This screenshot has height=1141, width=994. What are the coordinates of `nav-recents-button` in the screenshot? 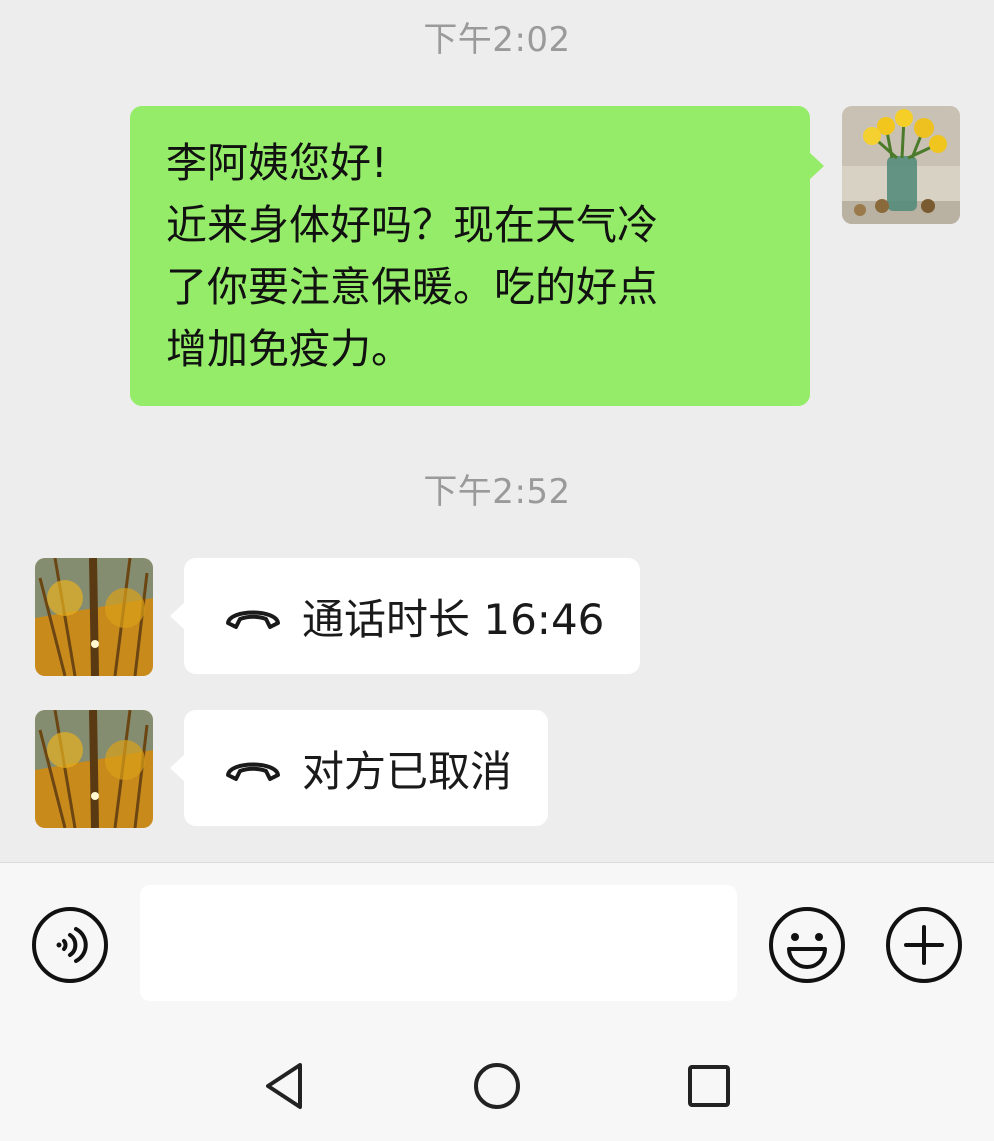 It's located at (709, 1086).